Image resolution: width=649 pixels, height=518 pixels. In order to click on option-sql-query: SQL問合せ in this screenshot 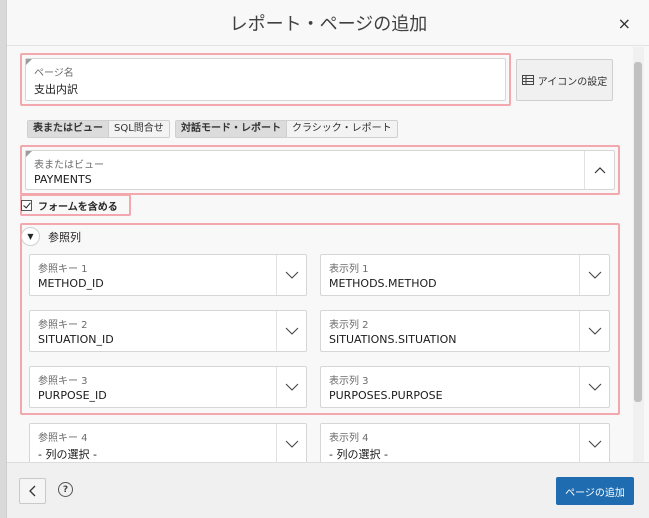, I will do `click(139, 129)`.